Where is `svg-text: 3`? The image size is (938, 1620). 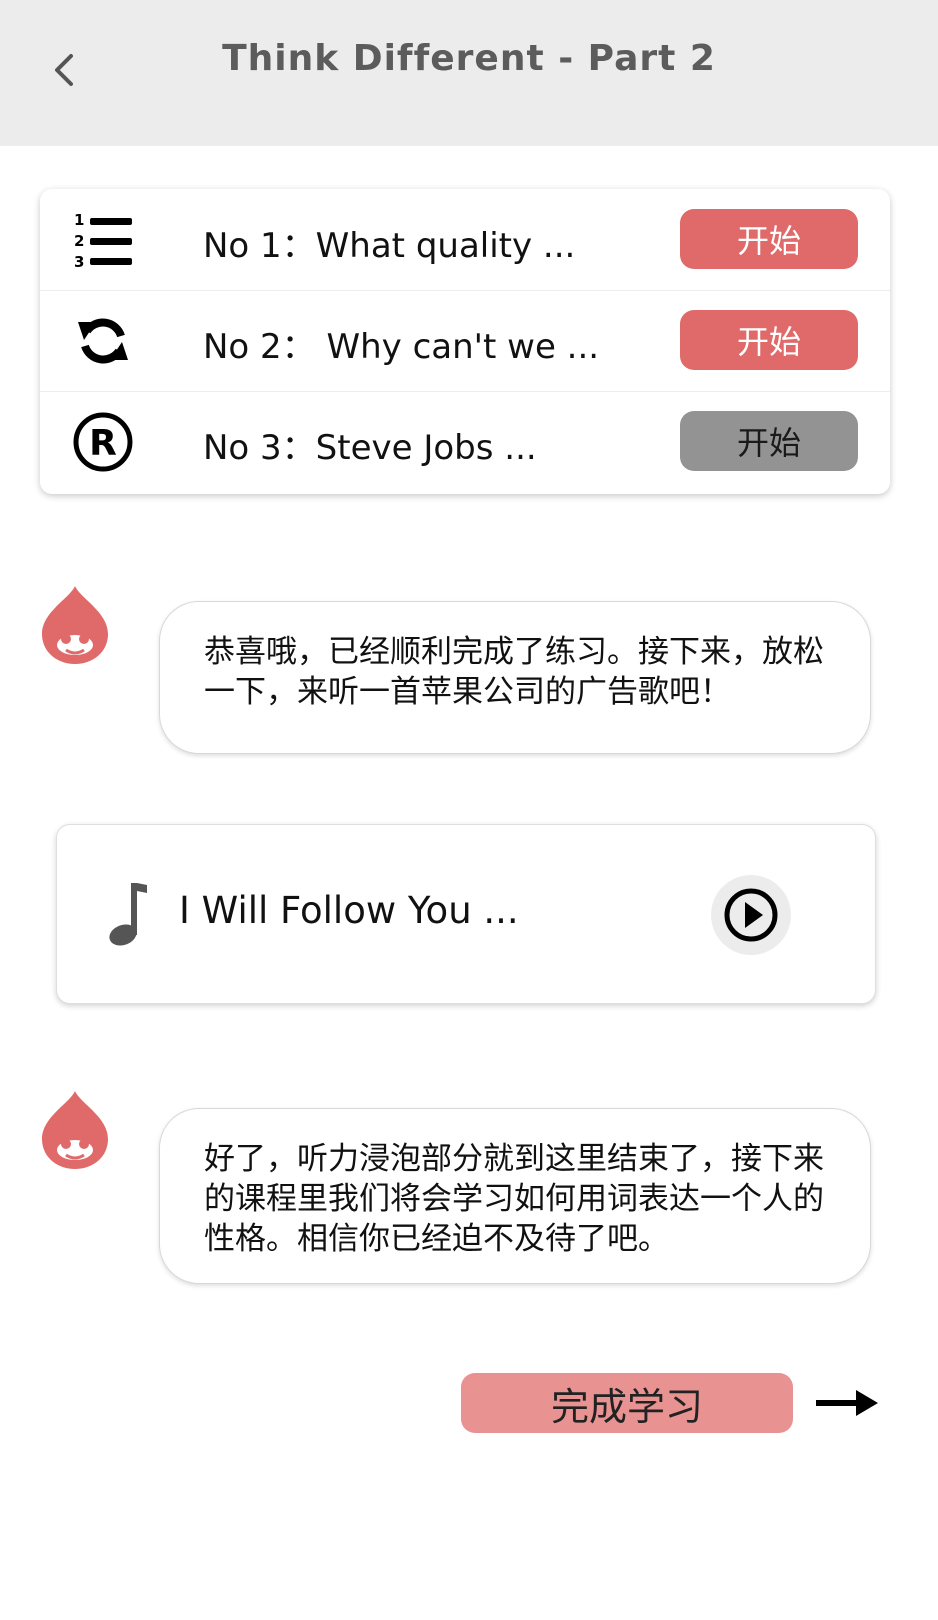
svg-text: 3 is located at coordinates (79, 262).